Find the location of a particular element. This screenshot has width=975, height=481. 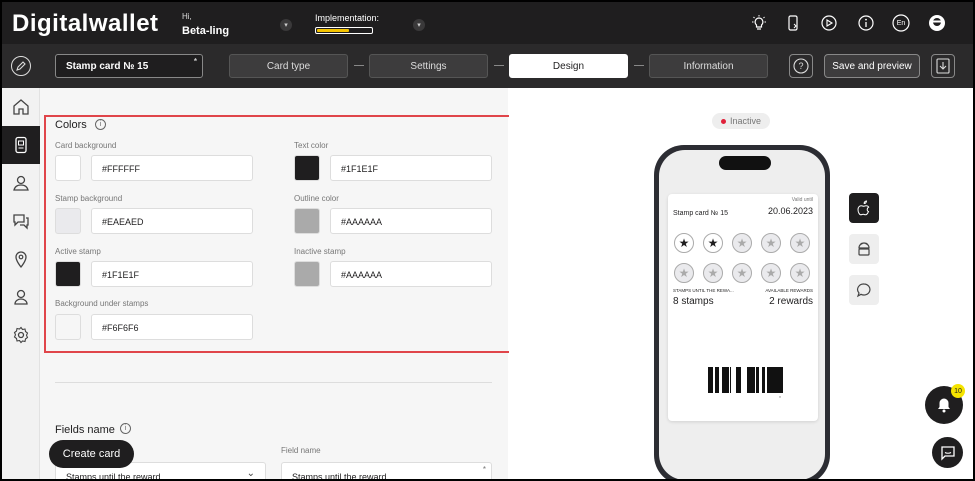

location-pin-icon is located at coordinates (21, 259).